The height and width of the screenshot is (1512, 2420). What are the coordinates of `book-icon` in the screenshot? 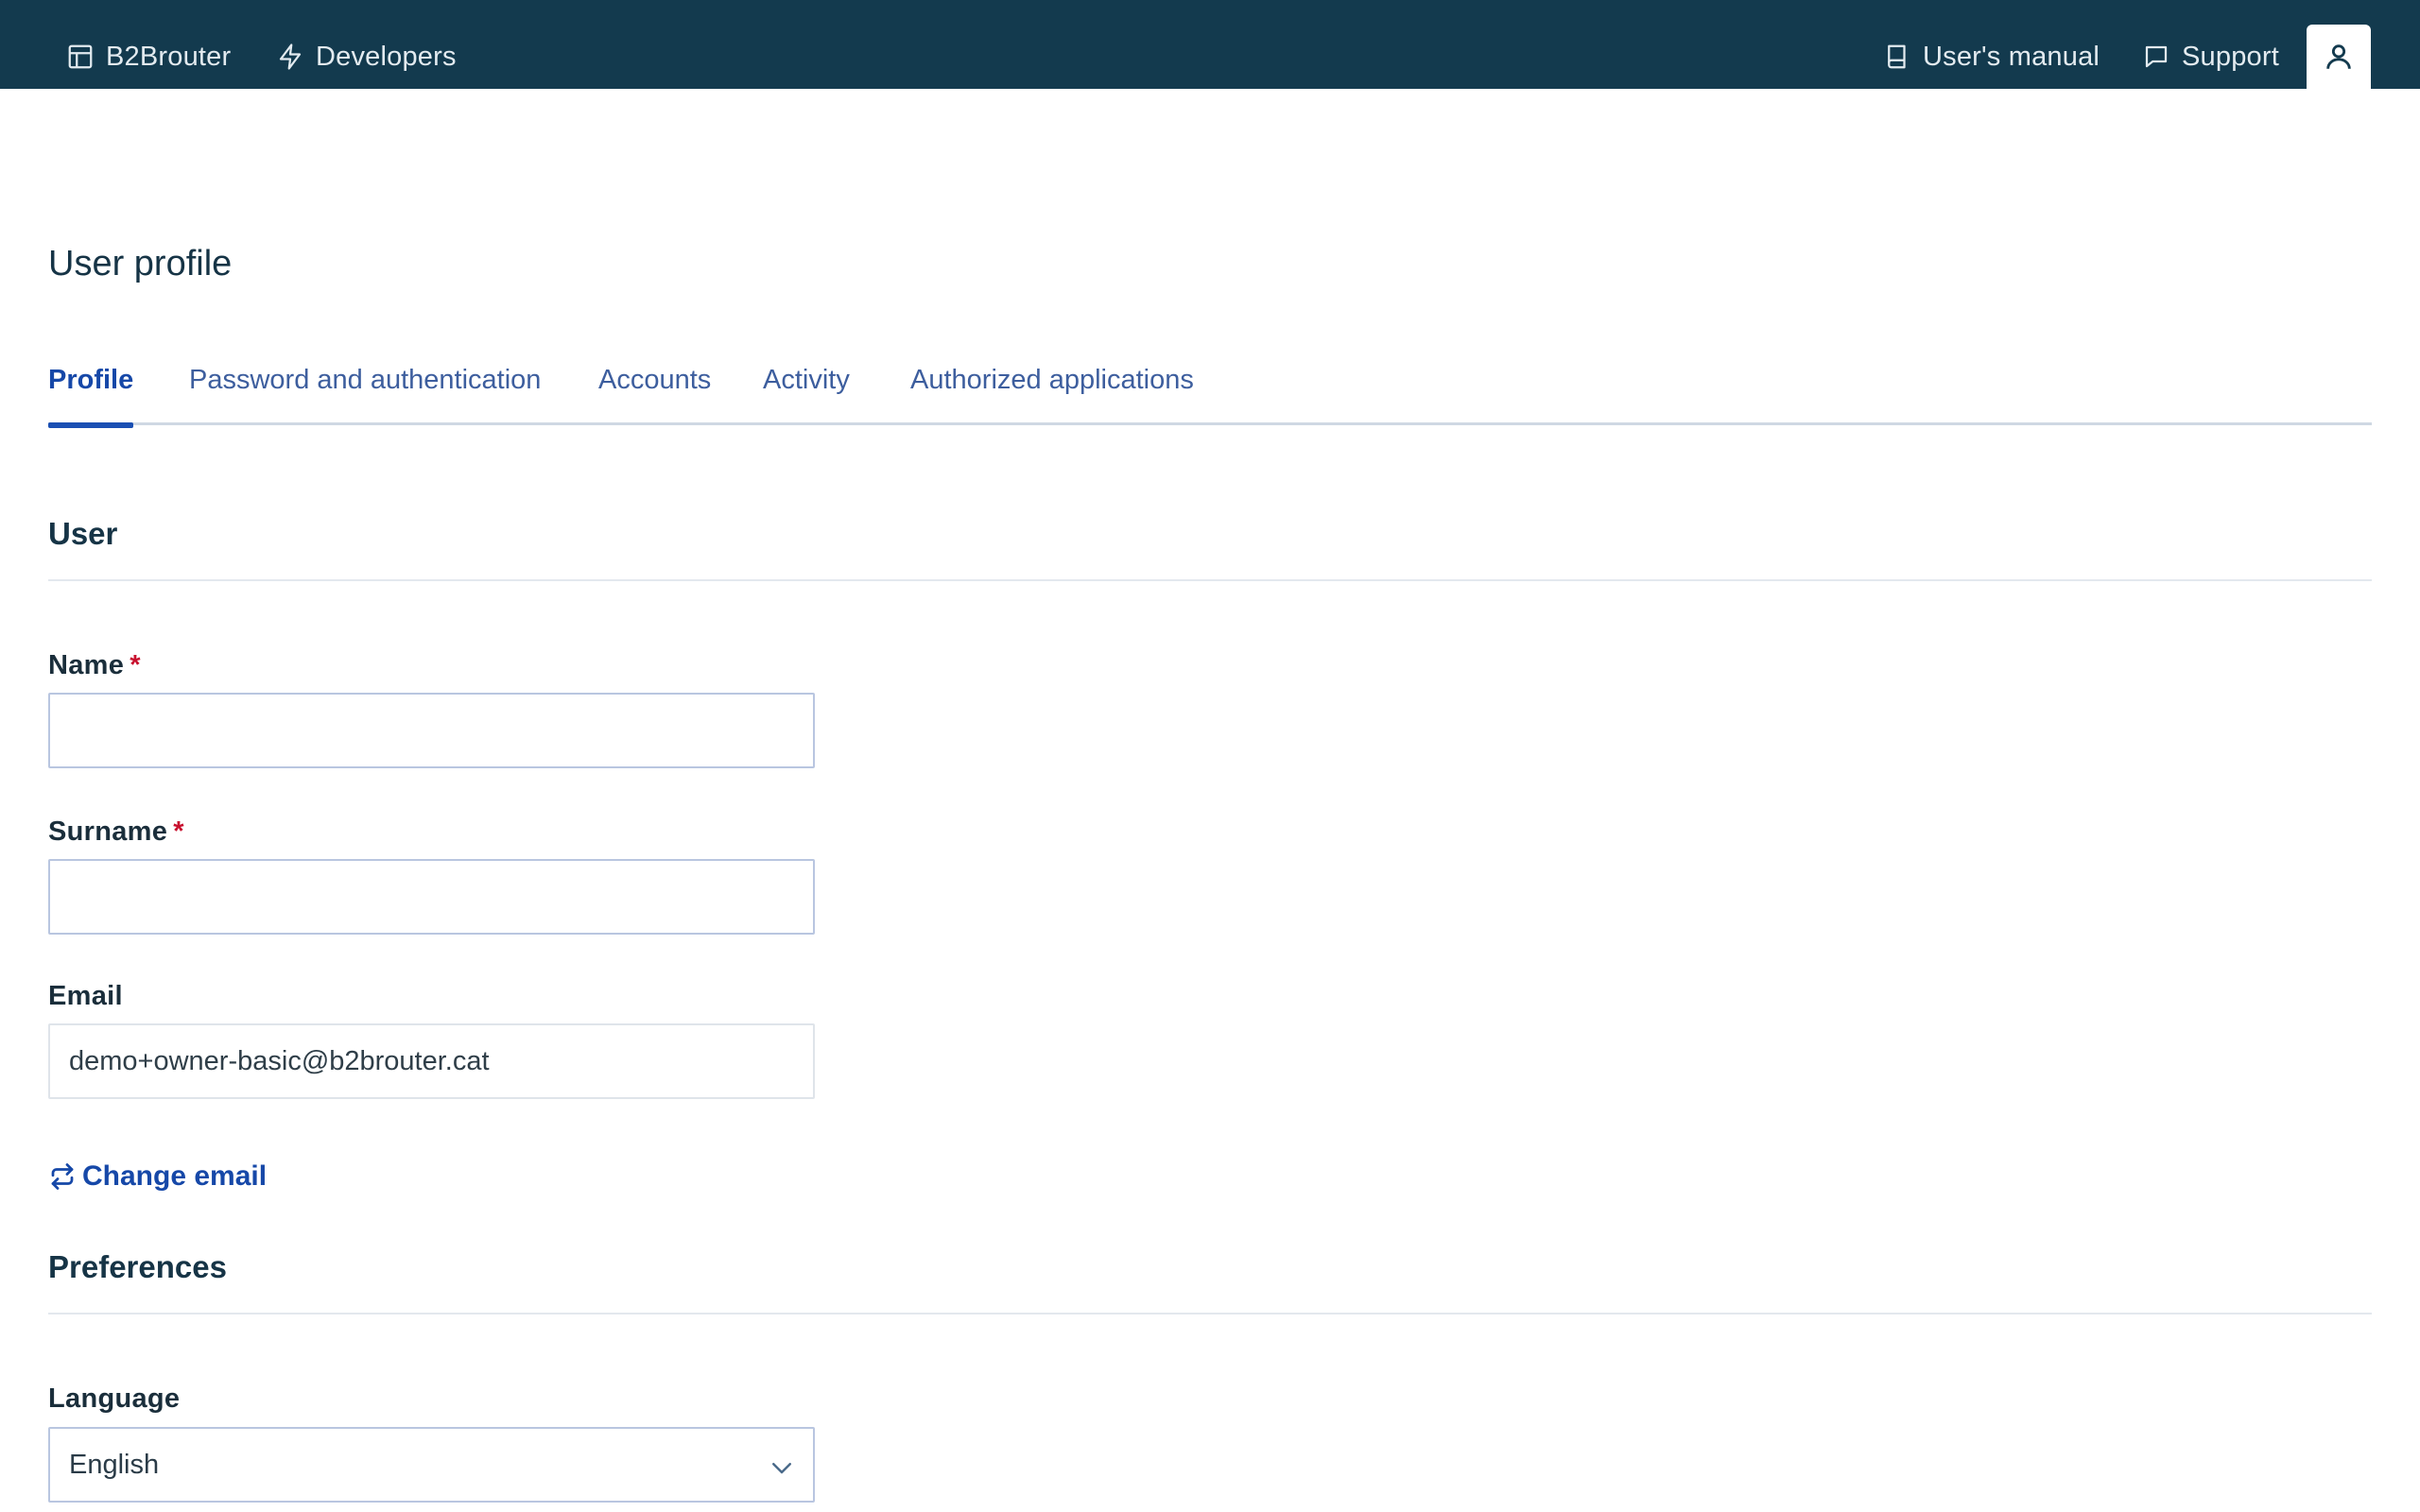 It's located at (1897, 56).